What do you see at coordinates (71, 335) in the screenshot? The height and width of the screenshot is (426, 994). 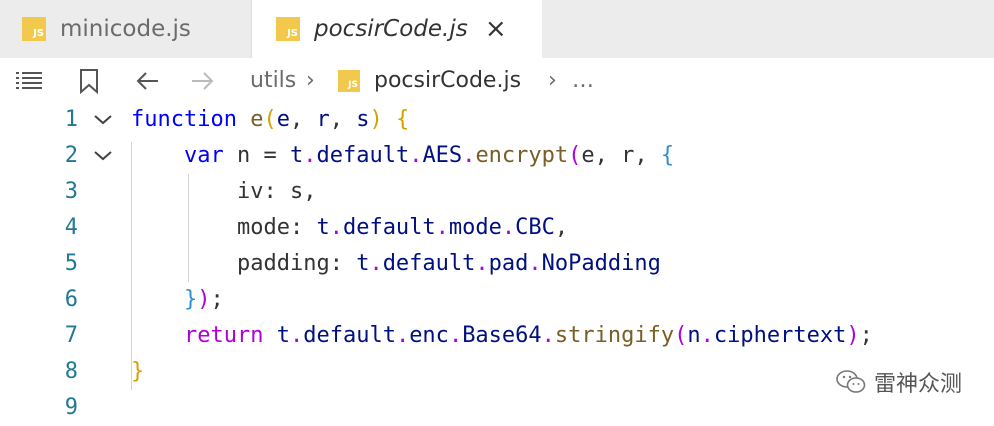 I see `line-number: 7` at bounding box center [71, 335].